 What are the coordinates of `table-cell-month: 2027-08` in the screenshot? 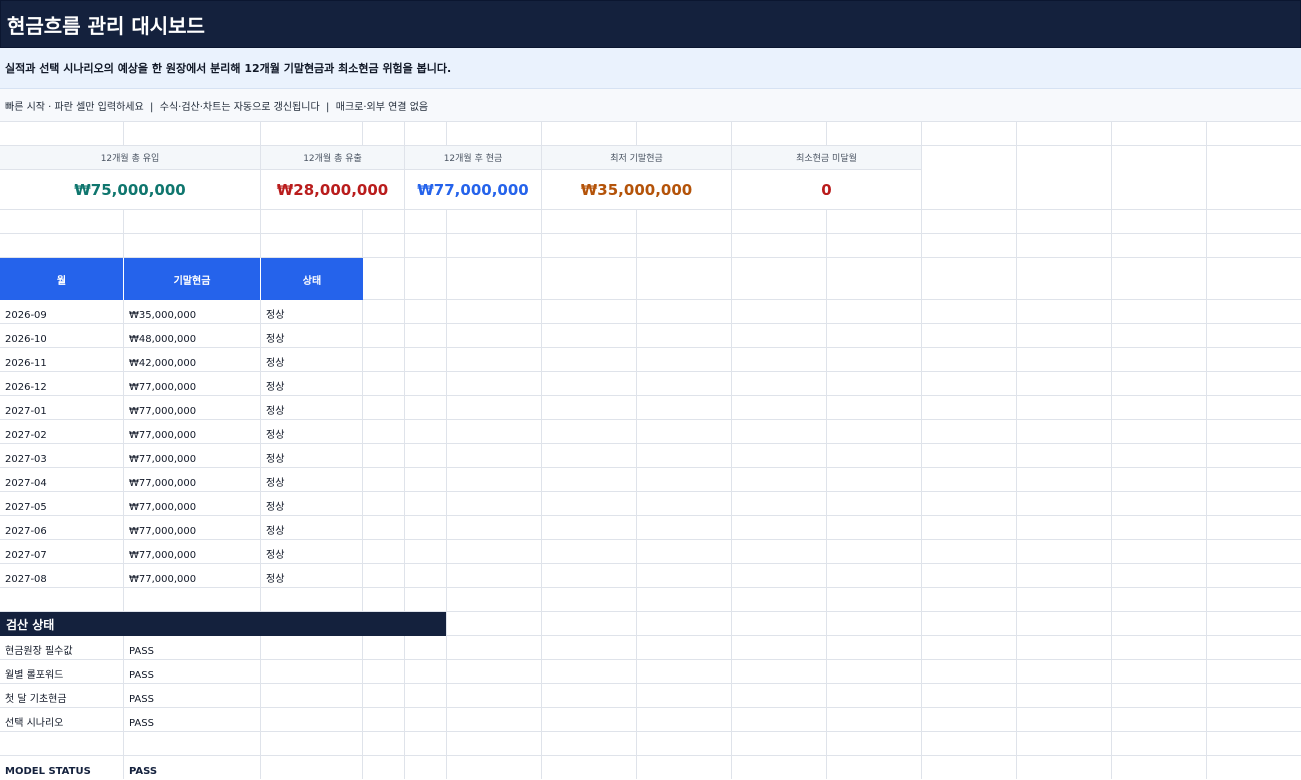 It's located at (61, 576).